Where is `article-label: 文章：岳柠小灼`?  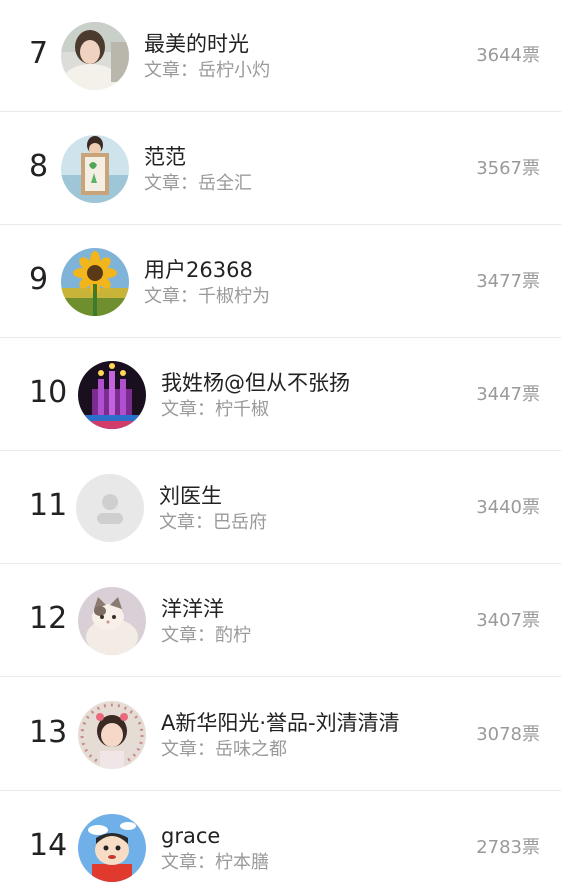
article-label: 文章：岳柠小灼 is located at coordinates (207, 71).